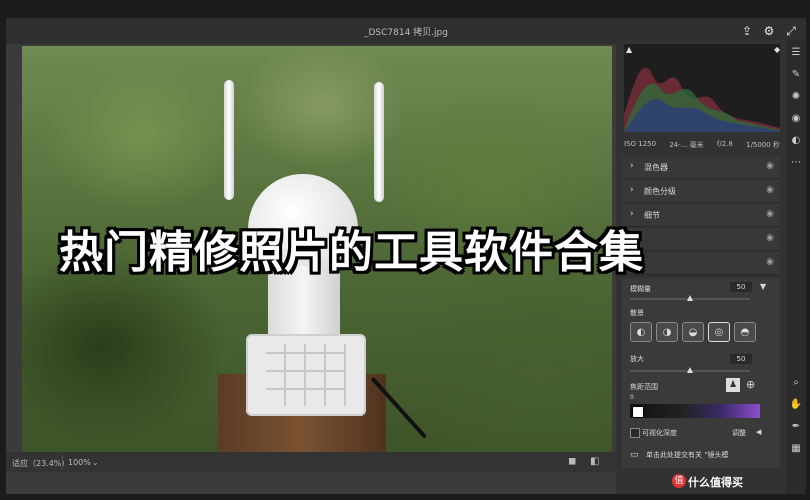 Image resolution: width=810 pixels, height=500 pixels. What do you see at coordinates (693, 332) in the screenshot?
I see `bokeh-blade-button: ◒` at bounding box center [693, 332].